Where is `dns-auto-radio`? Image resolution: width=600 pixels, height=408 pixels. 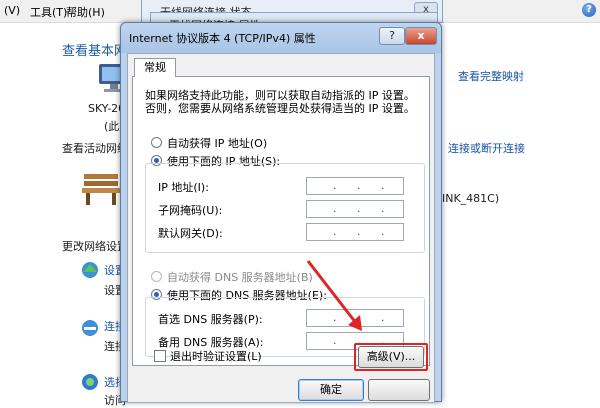 dns-auto-radio is located at coordinates (156, 276).